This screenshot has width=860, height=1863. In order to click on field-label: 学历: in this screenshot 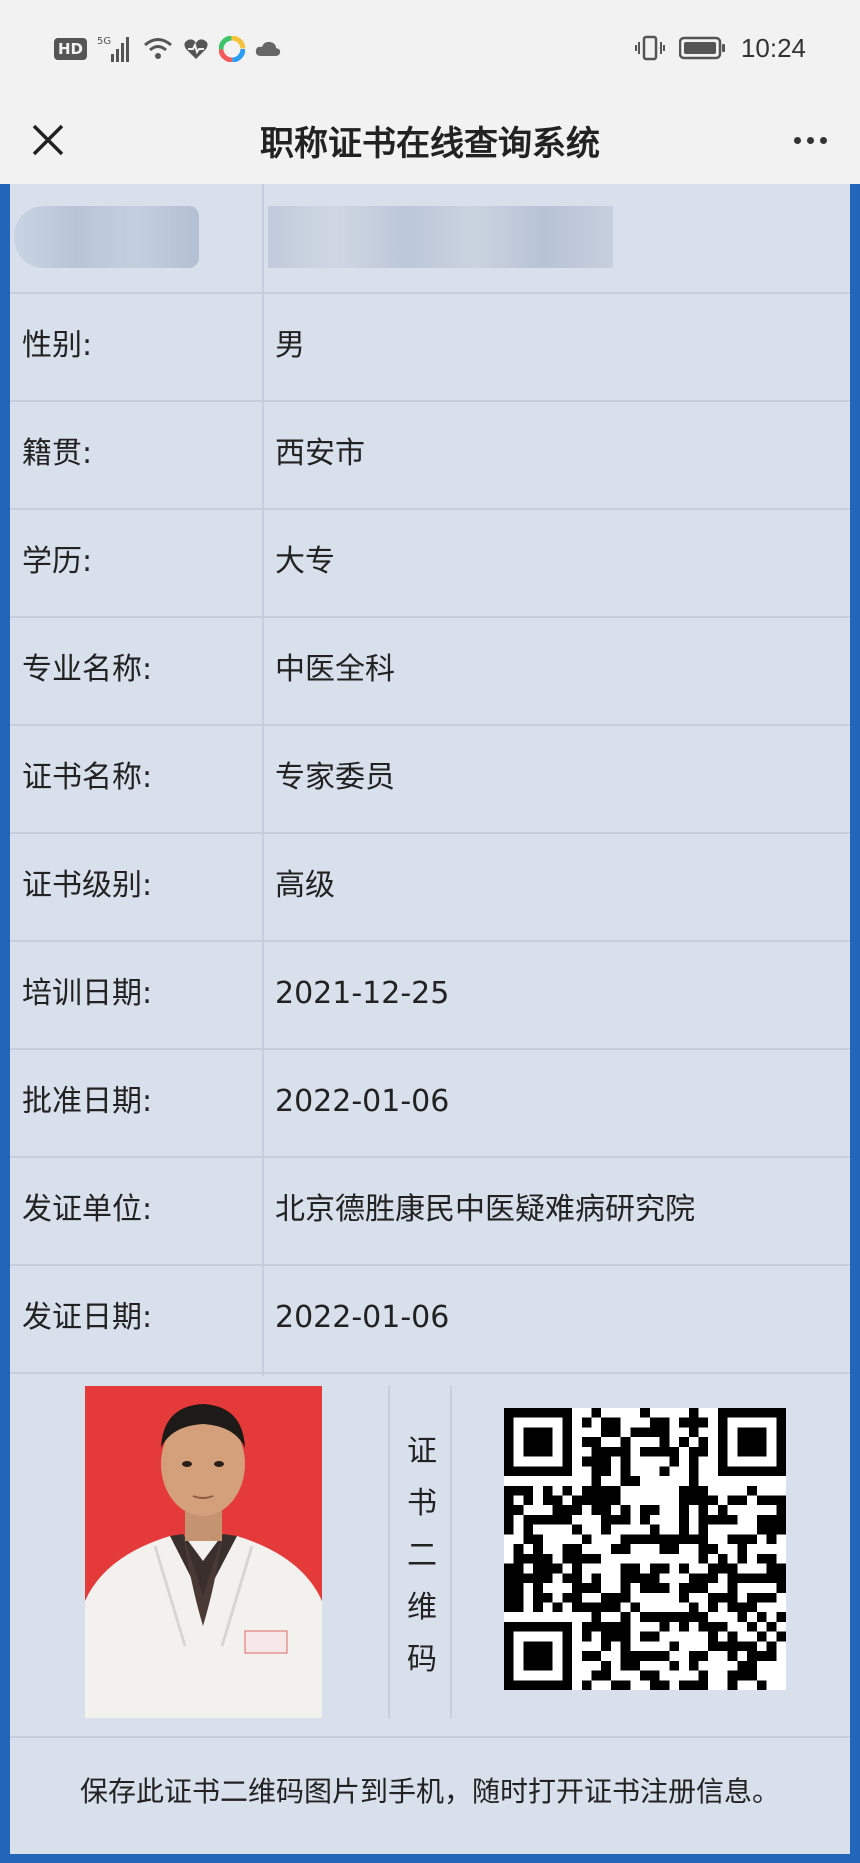, I will do `click(57, 561)`.